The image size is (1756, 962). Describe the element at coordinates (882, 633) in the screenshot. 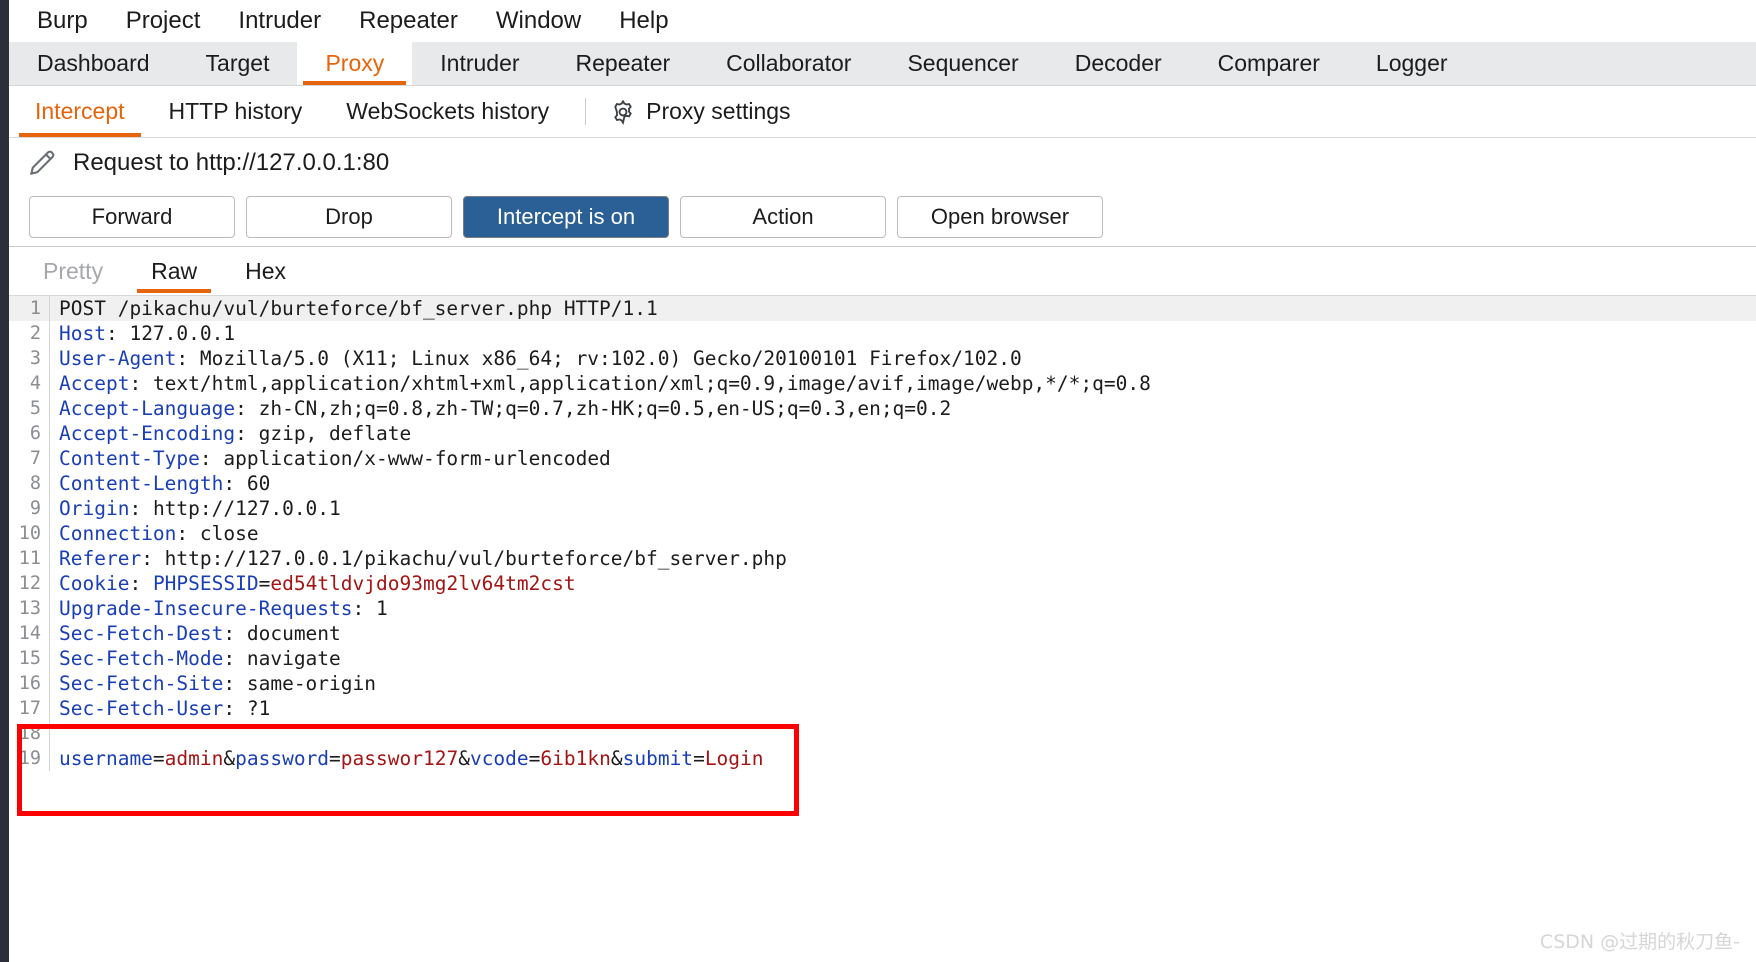

I see `editor-line: 14 Sec-Fetch-Dest: document` at that location.